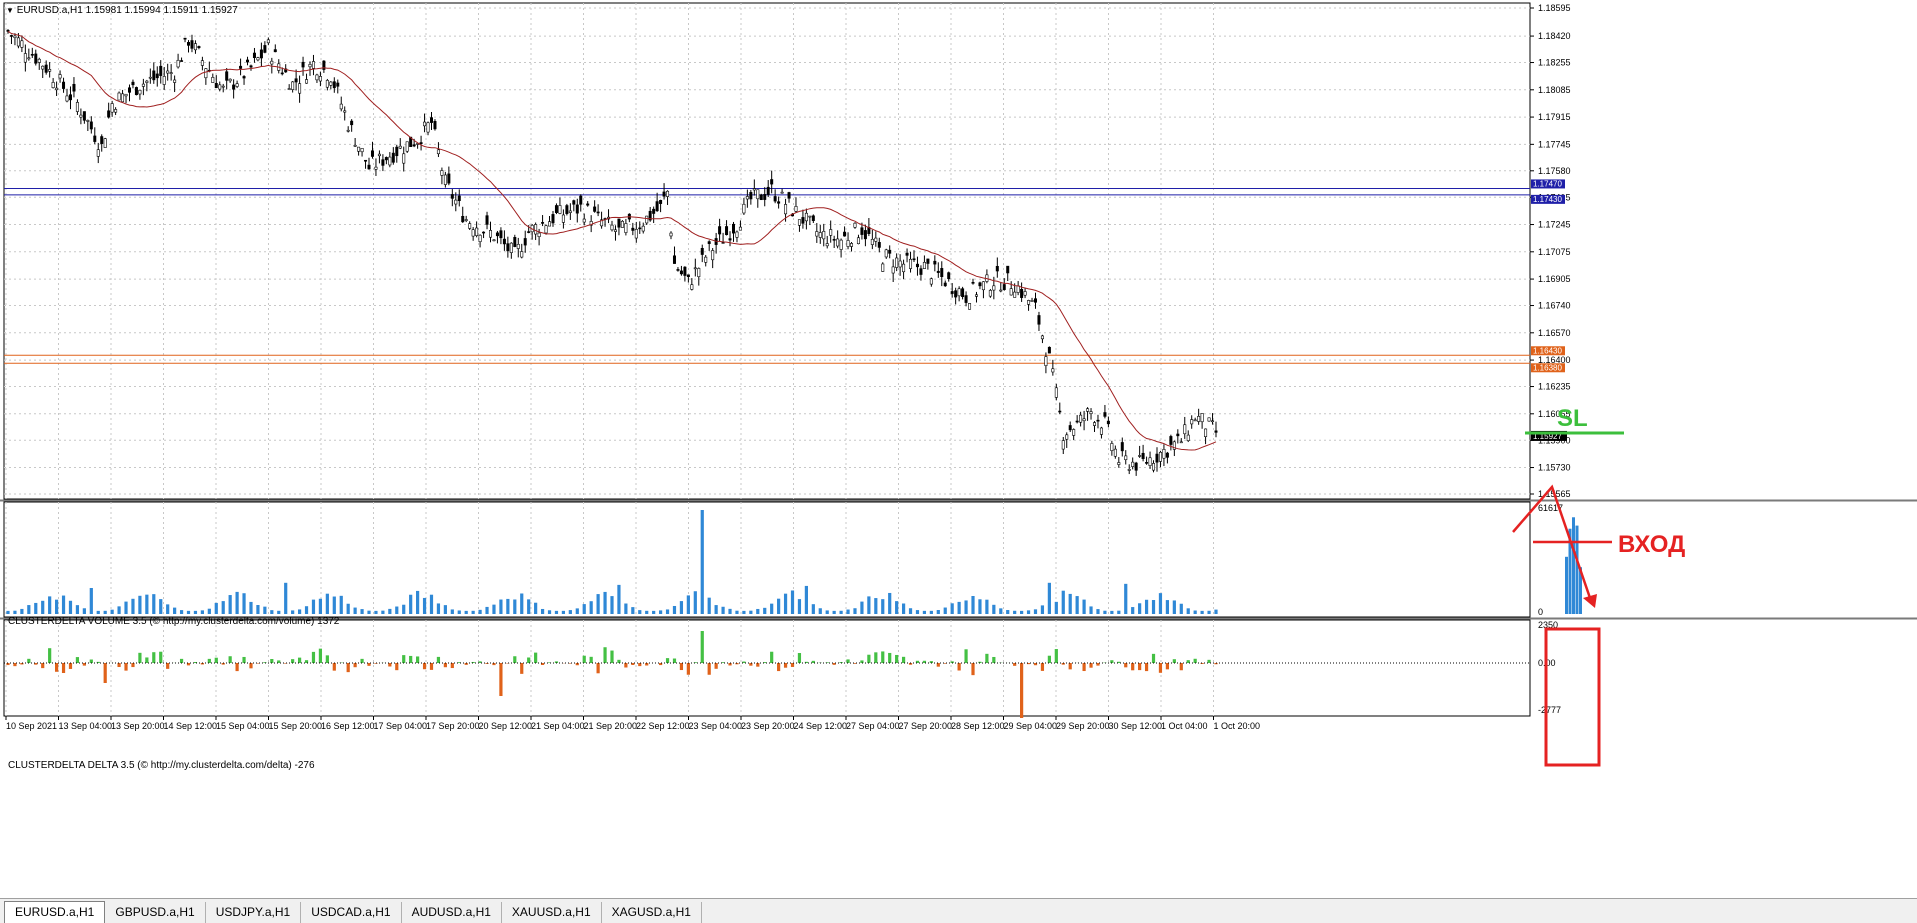 The image size is (1917, 923). What do you see at coordinates (552, 912) in the screenshot?
I see `tab-xauusd: XAUUSD.a,H1` at bounding box center [552, 912].